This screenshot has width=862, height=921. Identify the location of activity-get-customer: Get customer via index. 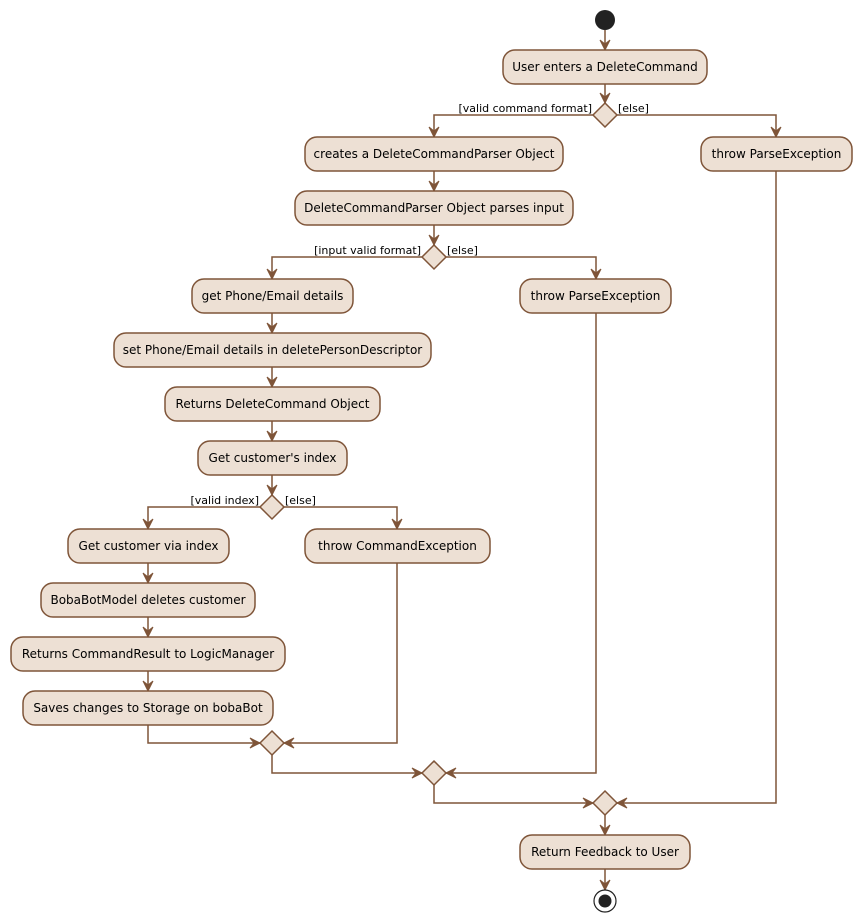
(148, 546).